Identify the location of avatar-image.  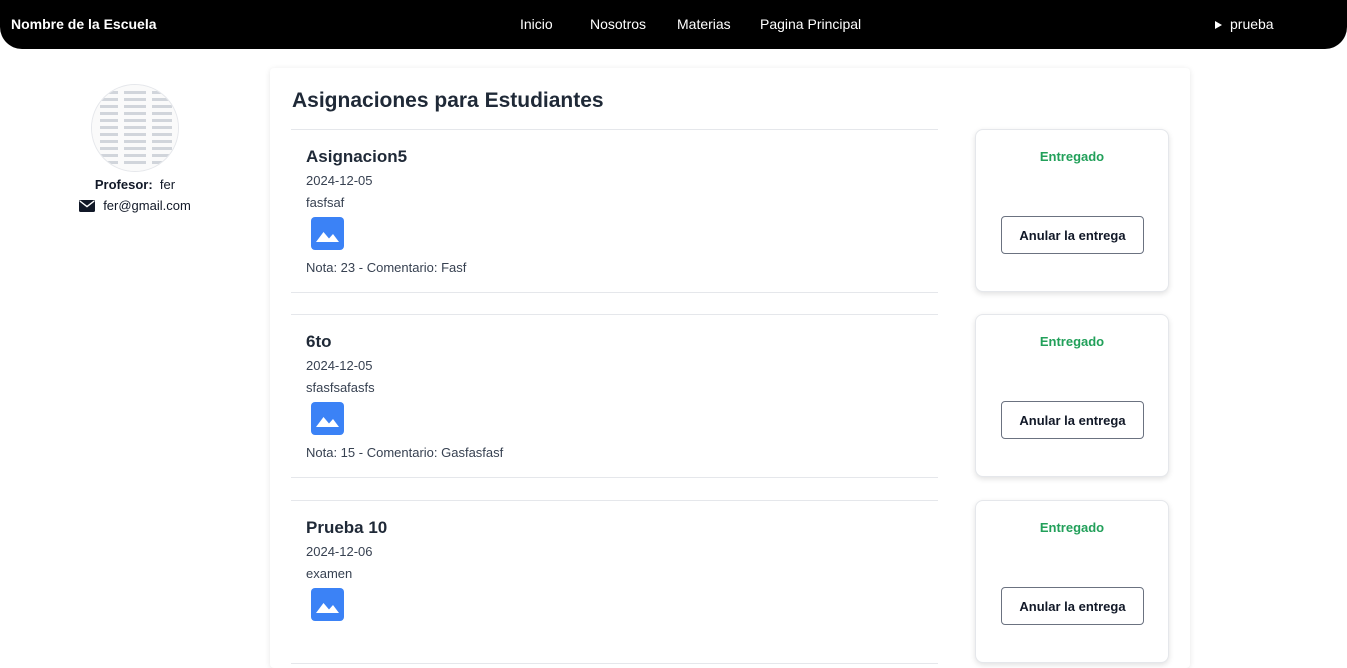
(135, 128).